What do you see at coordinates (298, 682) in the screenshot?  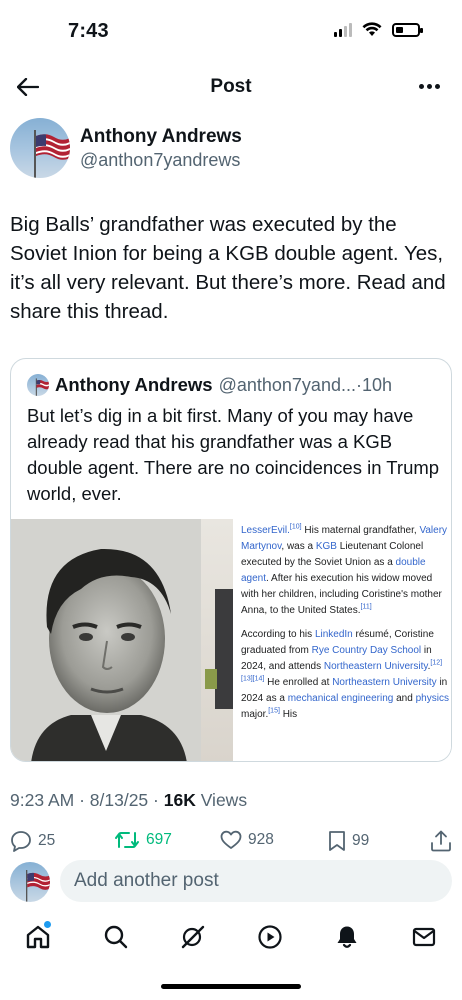 I see `wiki-text: He enrolled at` at bounding box center [298, 682].